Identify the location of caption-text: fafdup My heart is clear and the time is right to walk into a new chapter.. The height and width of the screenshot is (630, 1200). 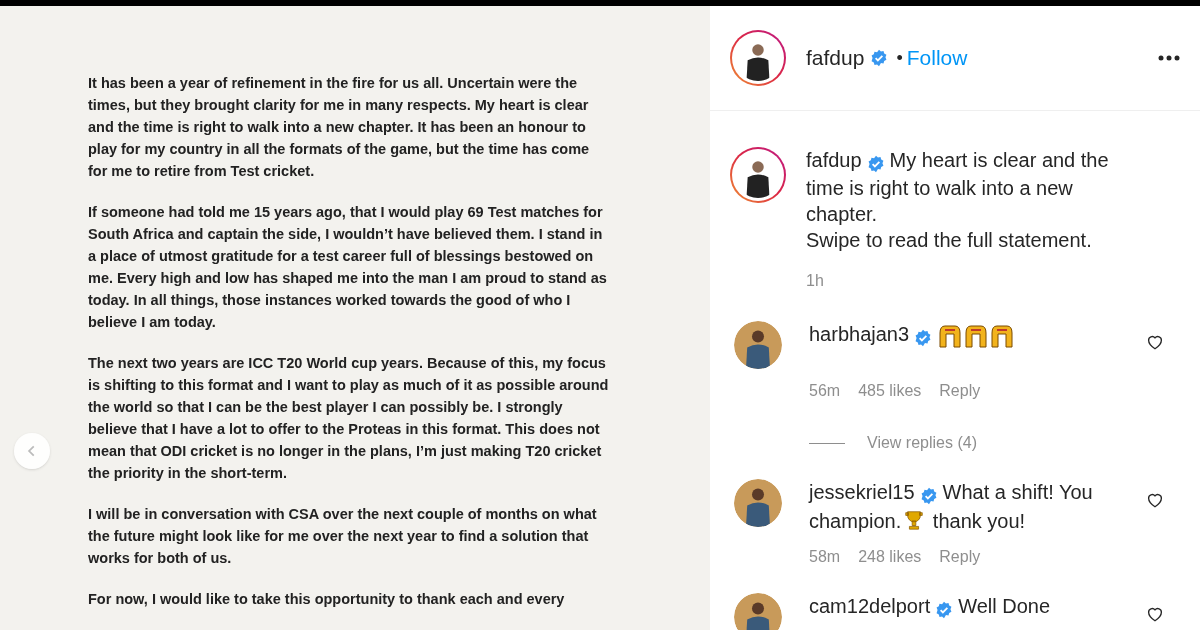
(958, 187).